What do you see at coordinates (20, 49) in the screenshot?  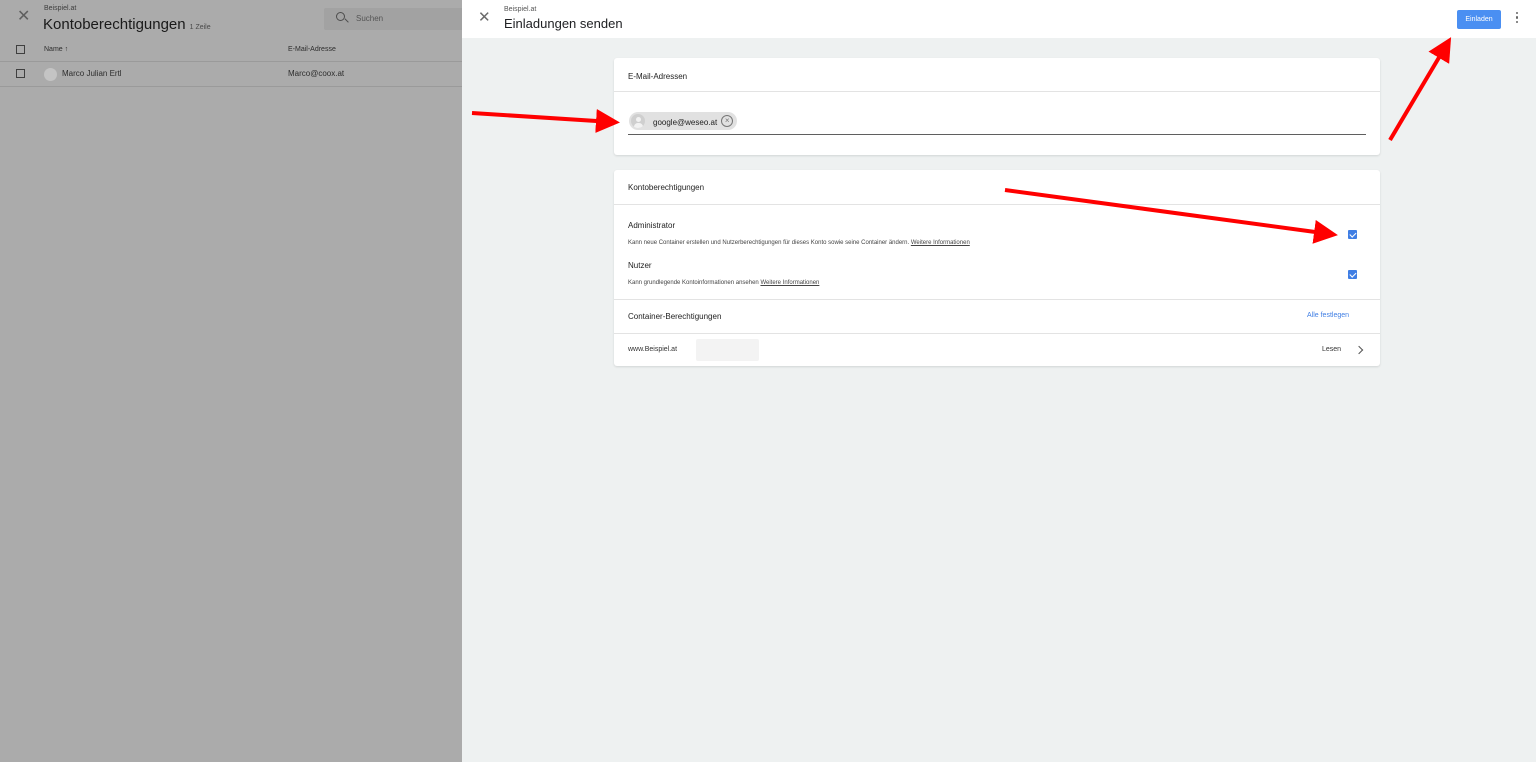 I see `select-all-checkbox` at bounding box center [20, 49].